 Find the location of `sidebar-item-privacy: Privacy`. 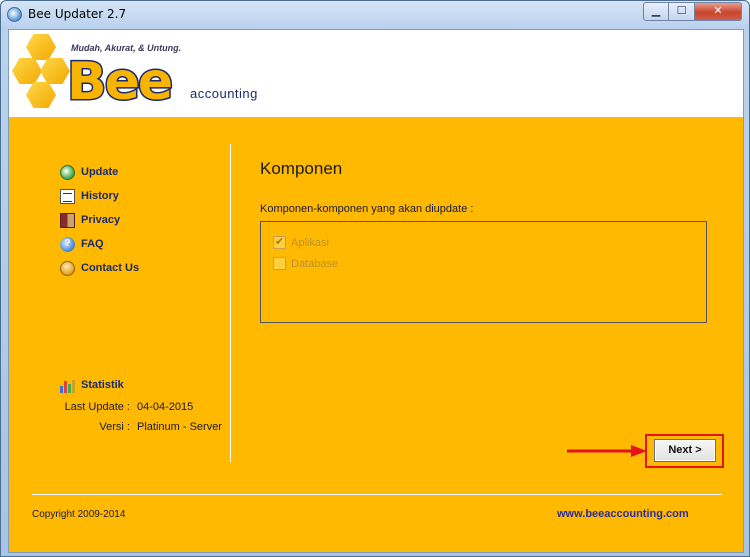

sidebar-item-privacy: Privacy is located at coordinates (90, 220).